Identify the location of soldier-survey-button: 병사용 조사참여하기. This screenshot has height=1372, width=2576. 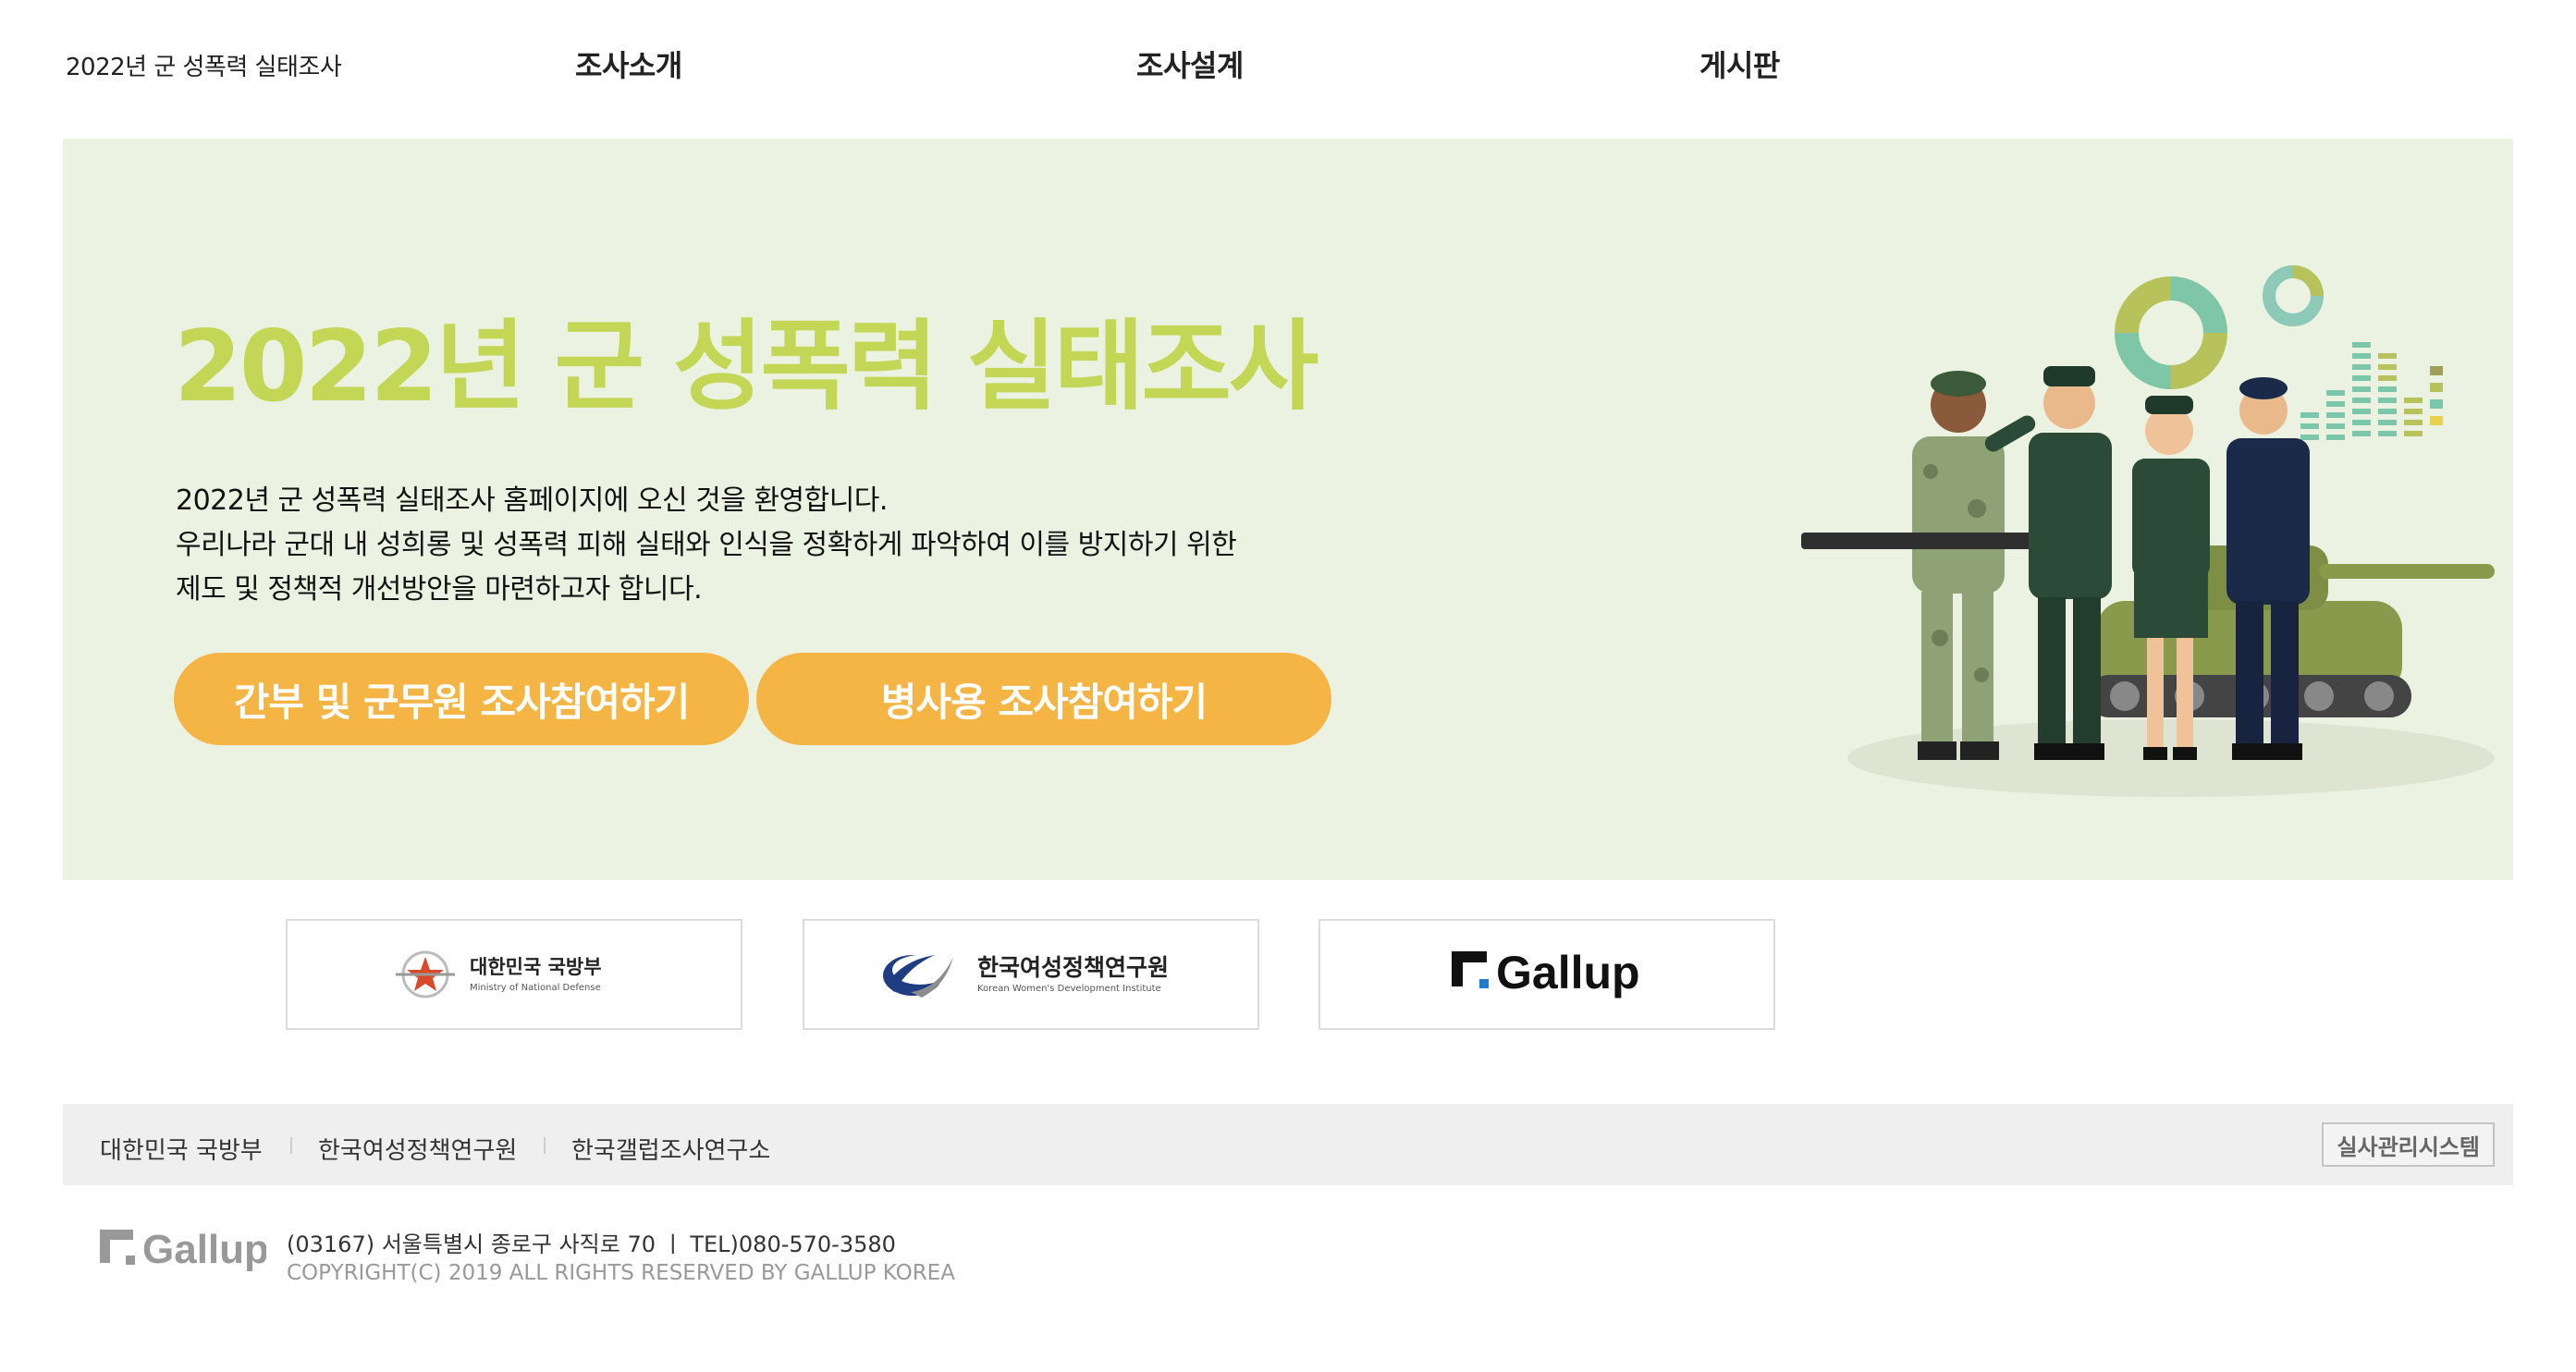
(1043, 699).